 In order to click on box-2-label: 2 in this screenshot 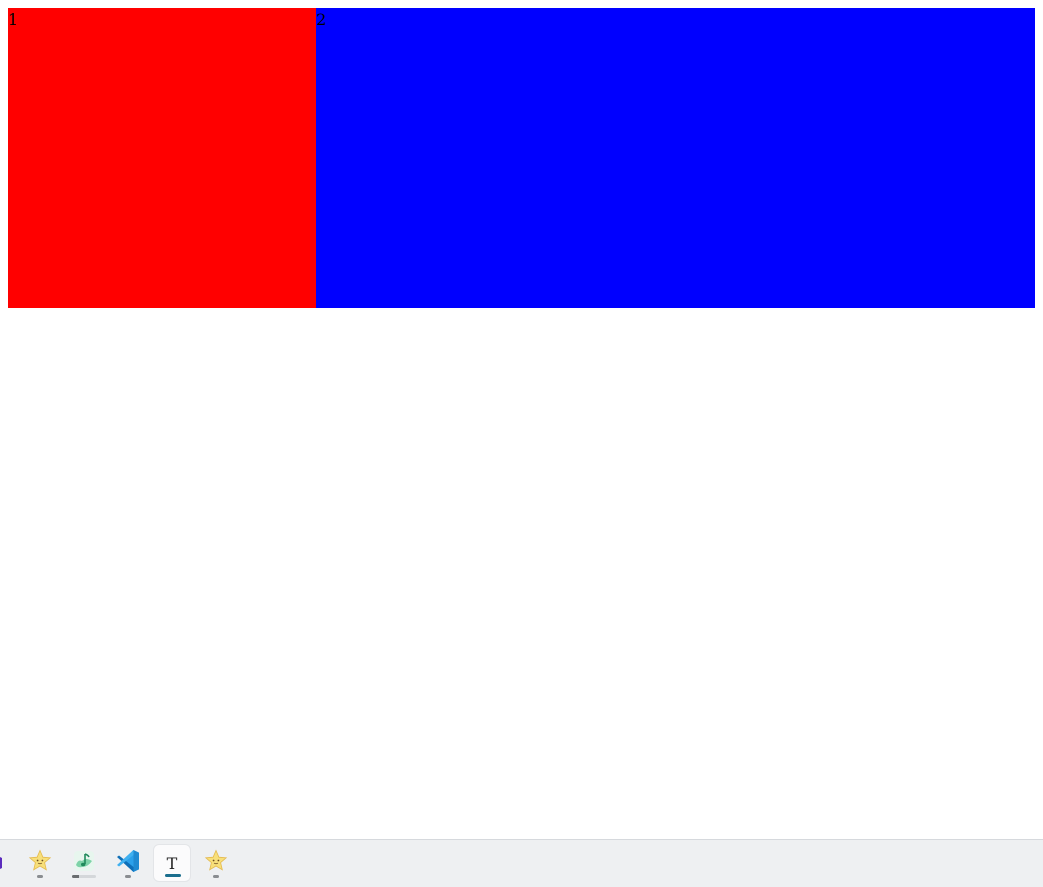, I will do `click(321, 19)`.